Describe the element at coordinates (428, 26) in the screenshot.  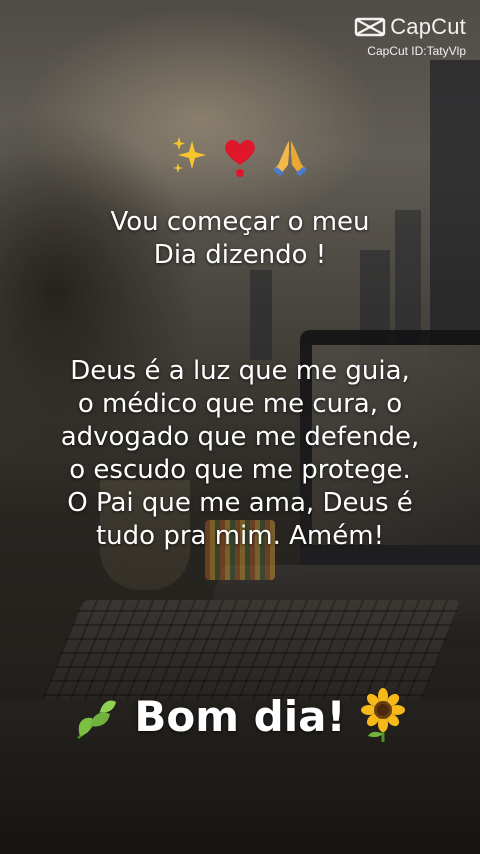
I see `watermark-brand: CapCut` at that location.